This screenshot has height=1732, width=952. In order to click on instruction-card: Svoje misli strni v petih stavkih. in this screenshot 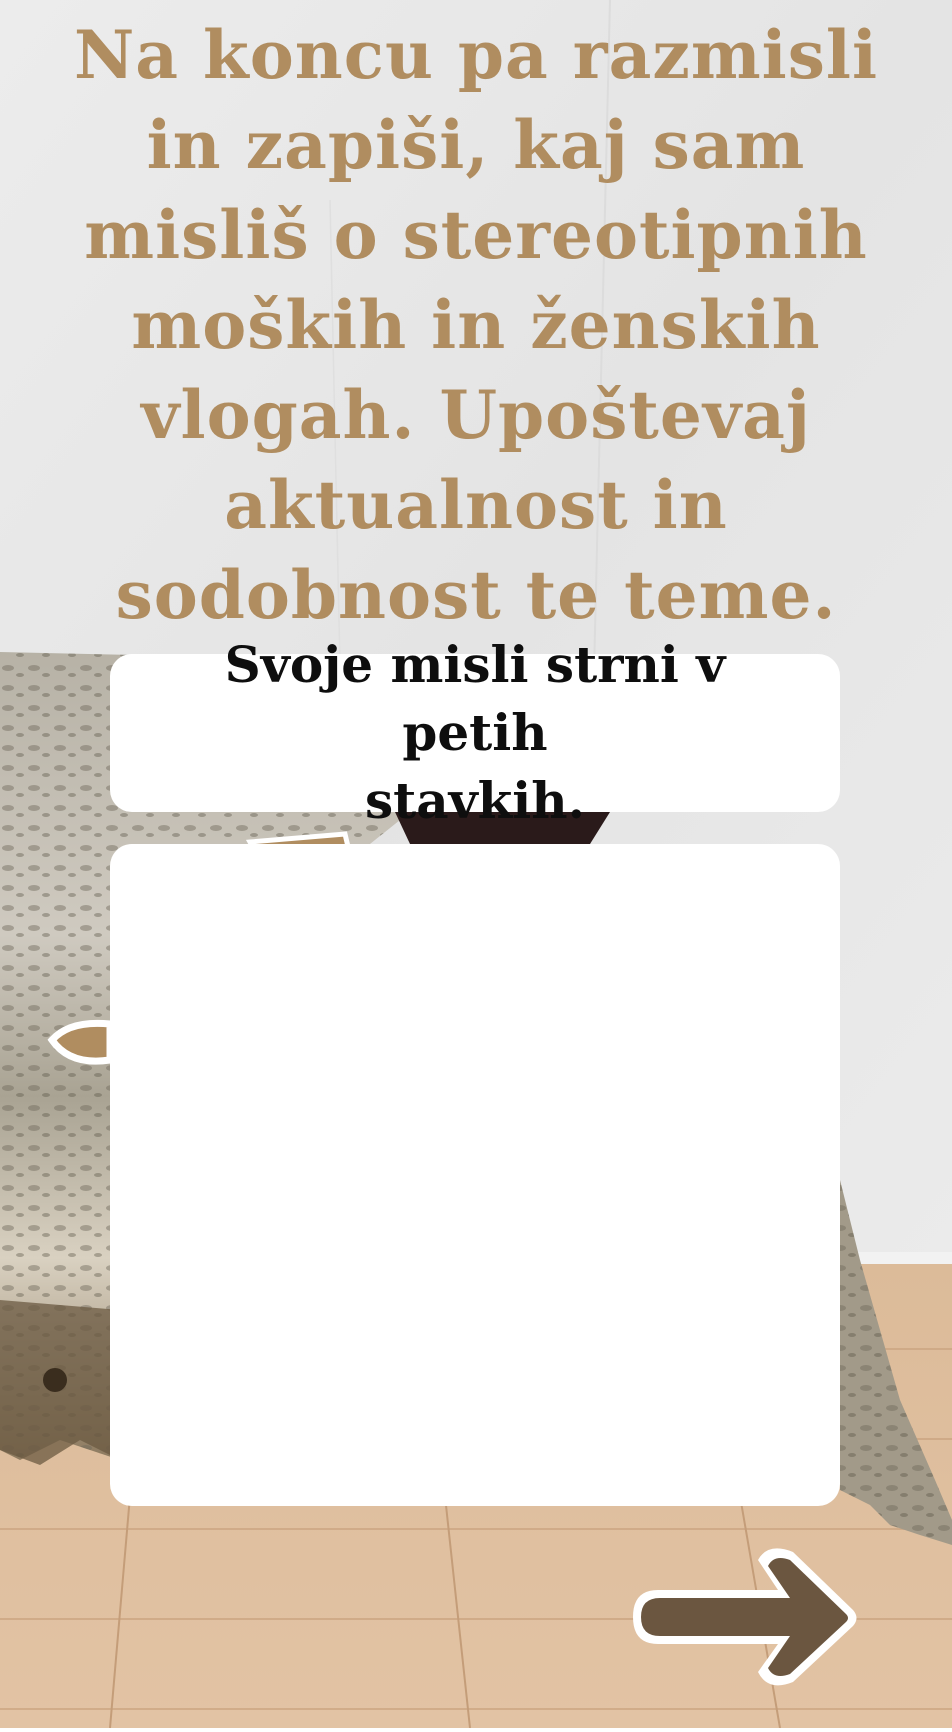, I will do `click(475, 732)`.